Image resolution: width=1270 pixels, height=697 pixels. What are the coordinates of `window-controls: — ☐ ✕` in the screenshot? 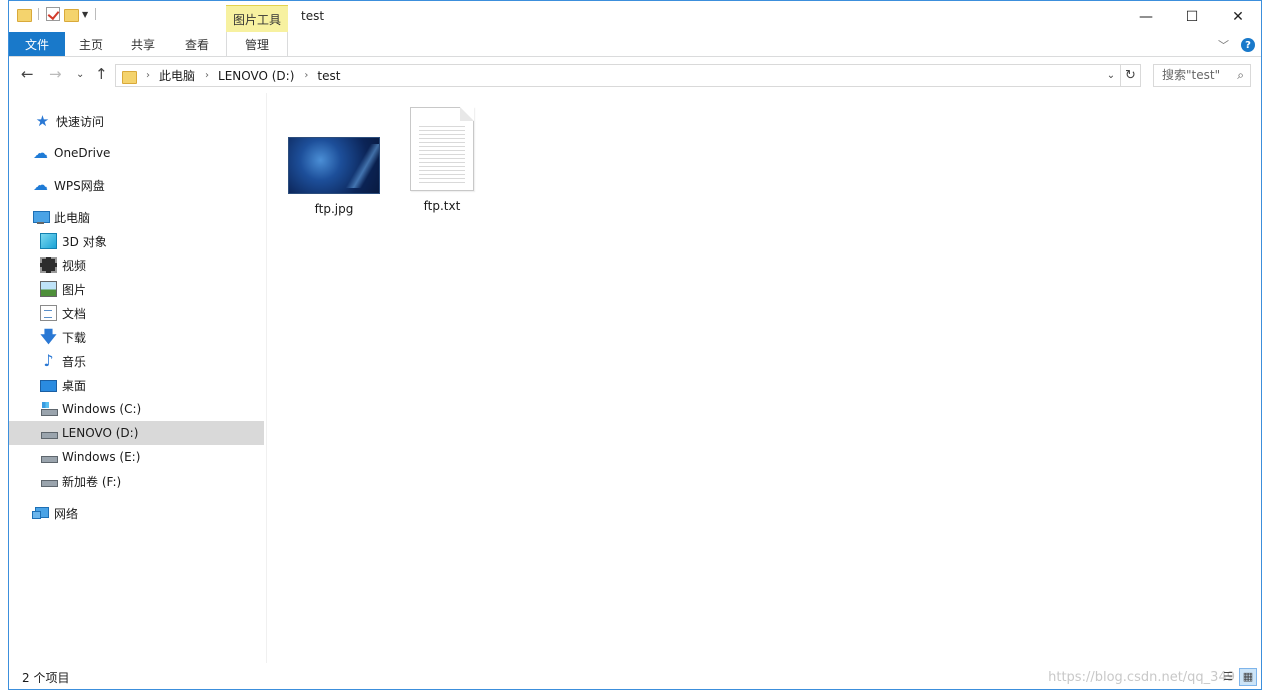 It's located at (1192, 16).